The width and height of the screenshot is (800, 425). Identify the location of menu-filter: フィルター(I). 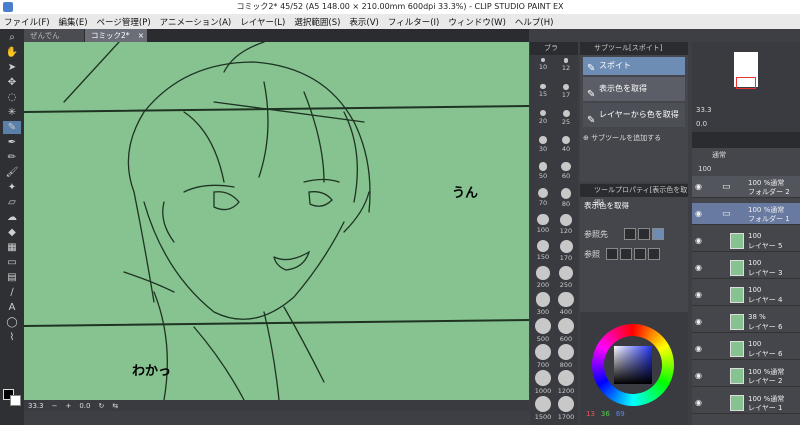
(413, 22).